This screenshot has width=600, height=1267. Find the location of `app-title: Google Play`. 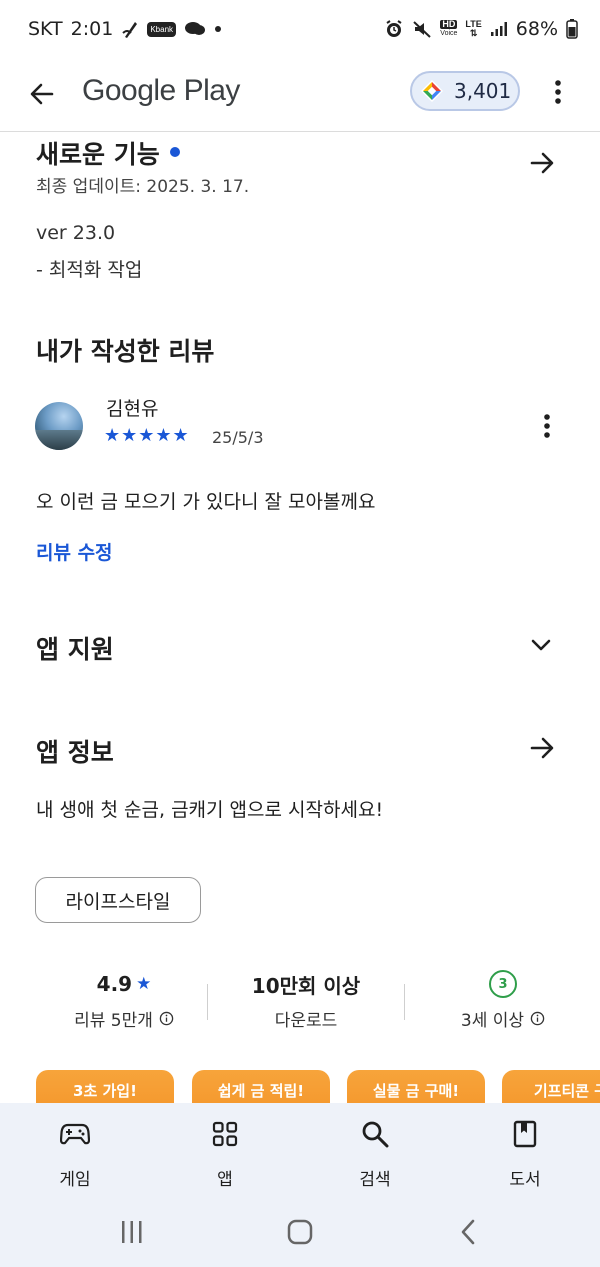

app-title: Google Play is located at coordinates (161, 90).